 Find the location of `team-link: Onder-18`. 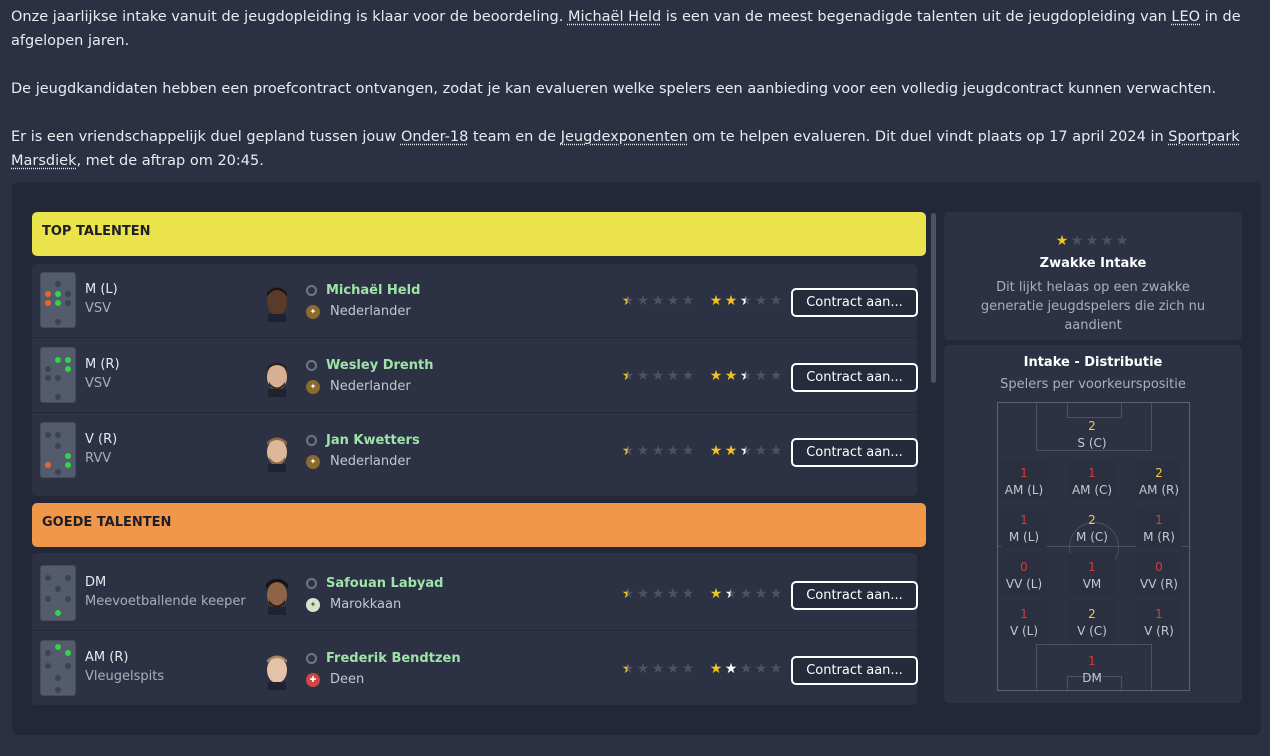

team-link: Onder-18 is located at coordinates (434, 137).